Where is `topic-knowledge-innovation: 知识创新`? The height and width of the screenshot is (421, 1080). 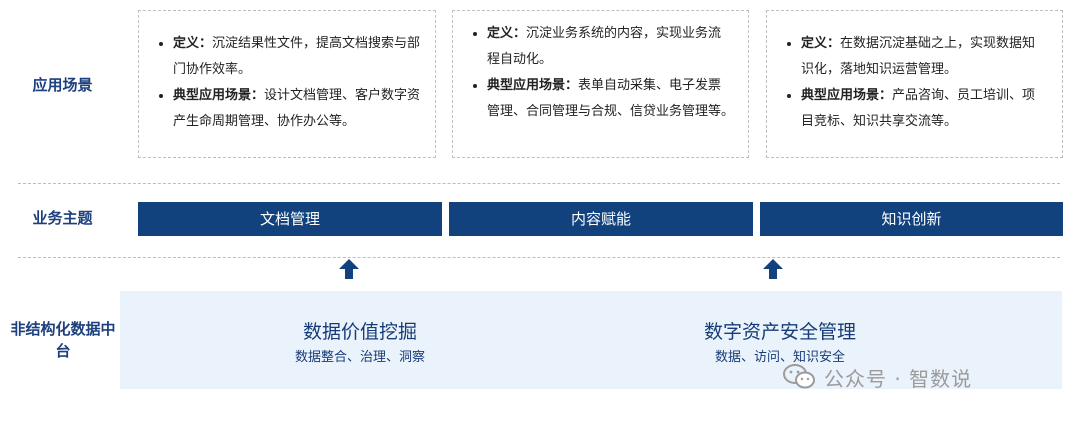 topic-knowledge-innovation: 知识创新 is located at coordinates (911, 219).